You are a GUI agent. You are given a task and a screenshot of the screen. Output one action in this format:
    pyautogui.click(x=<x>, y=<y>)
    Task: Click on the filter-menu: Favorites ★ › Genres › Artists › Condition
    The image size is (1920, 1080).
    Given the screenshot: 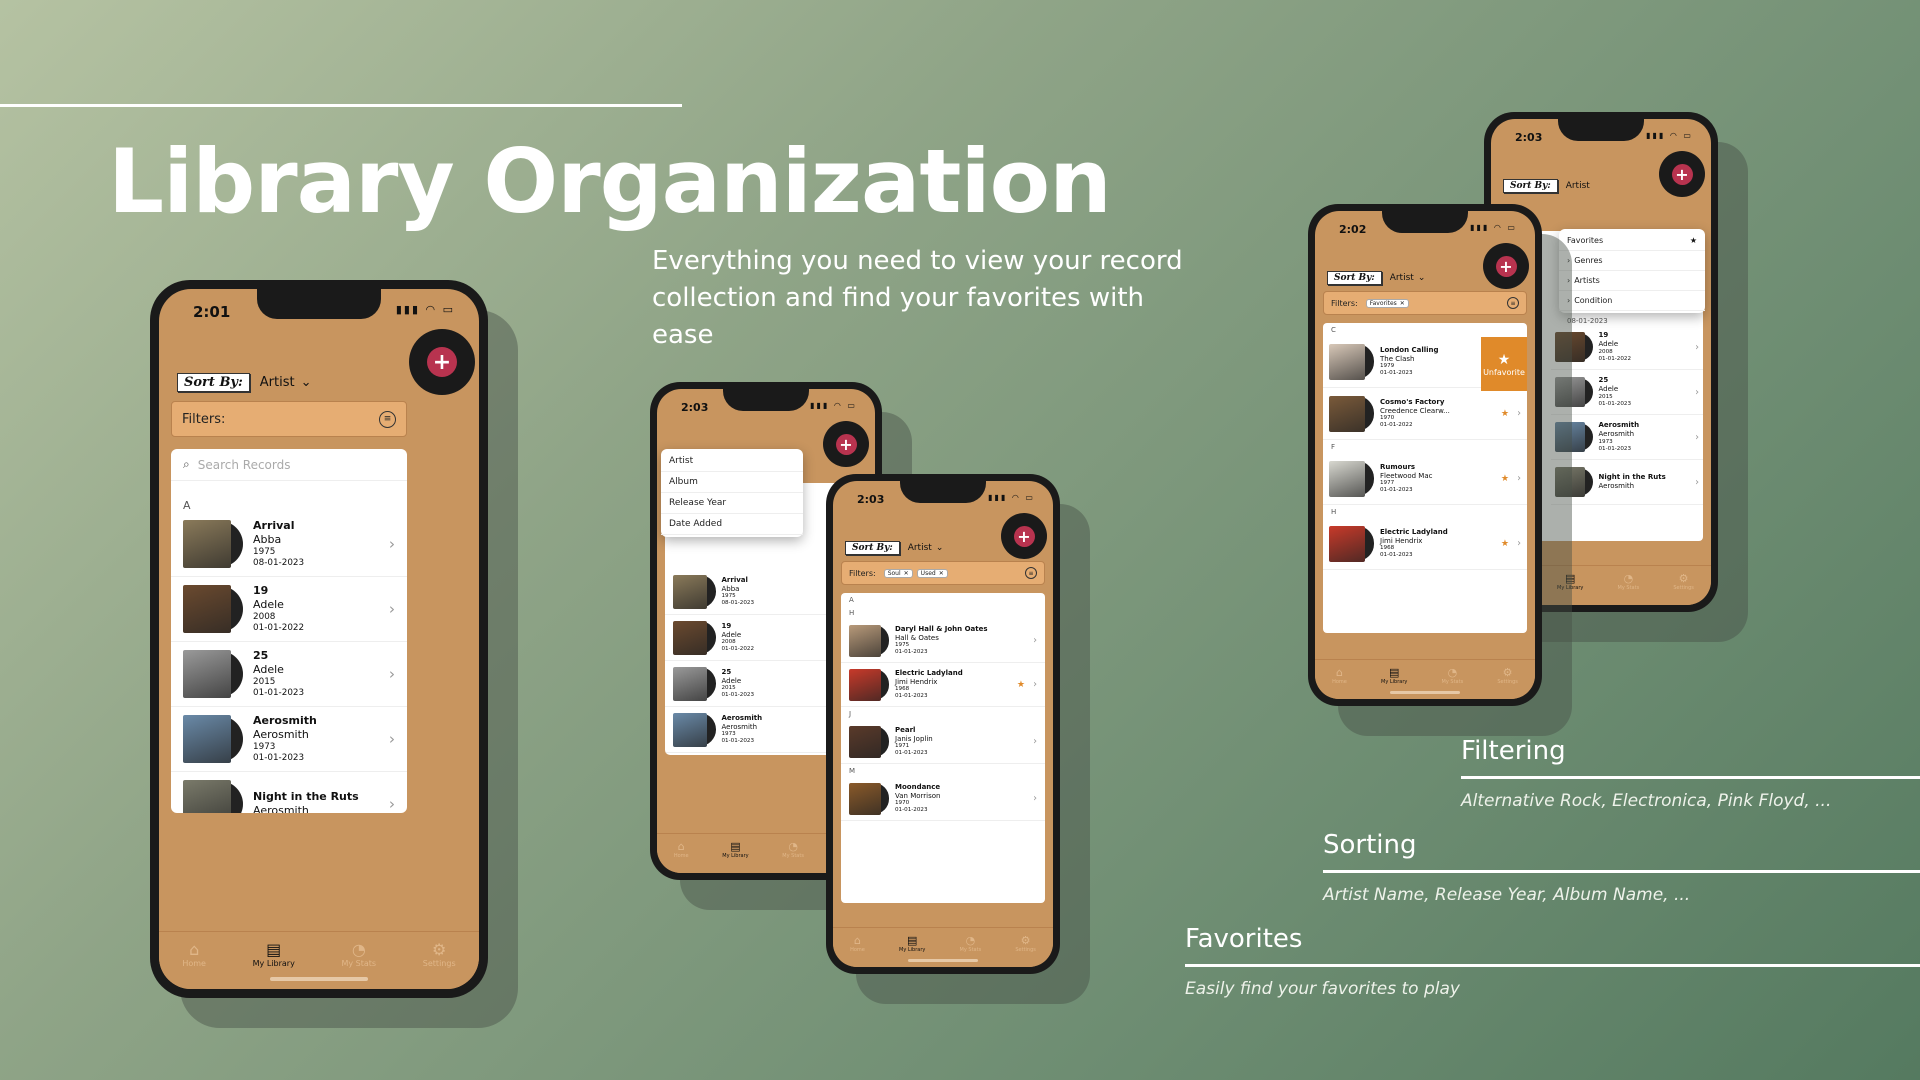 What is the action you would take?
    pyautogui.click(x=1632, y=271)
    